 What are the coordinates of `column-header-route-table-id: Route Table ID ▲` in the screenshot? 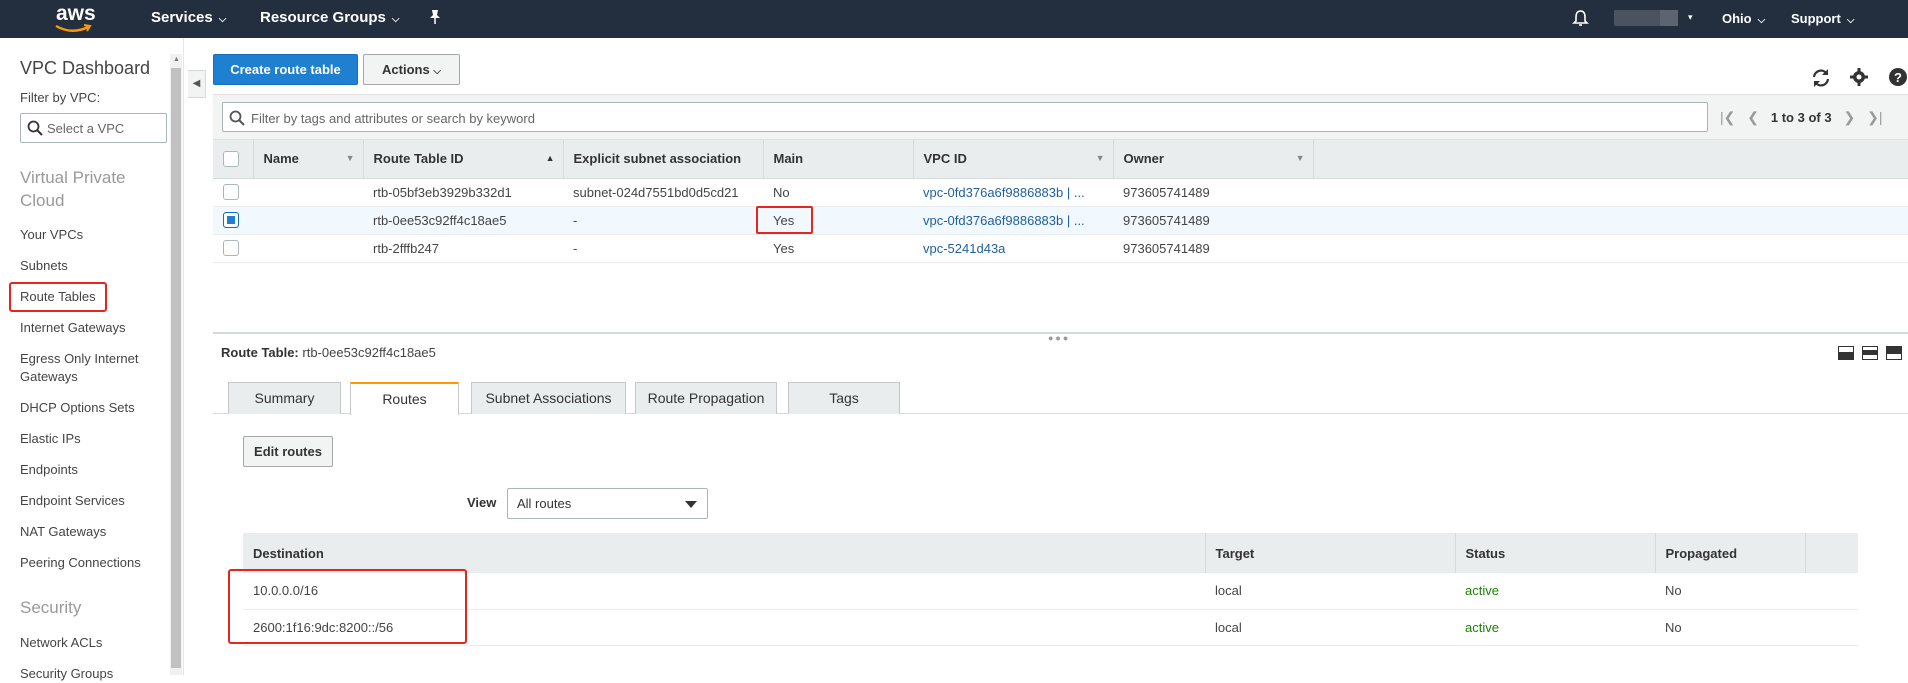 It's located at (463, 159).